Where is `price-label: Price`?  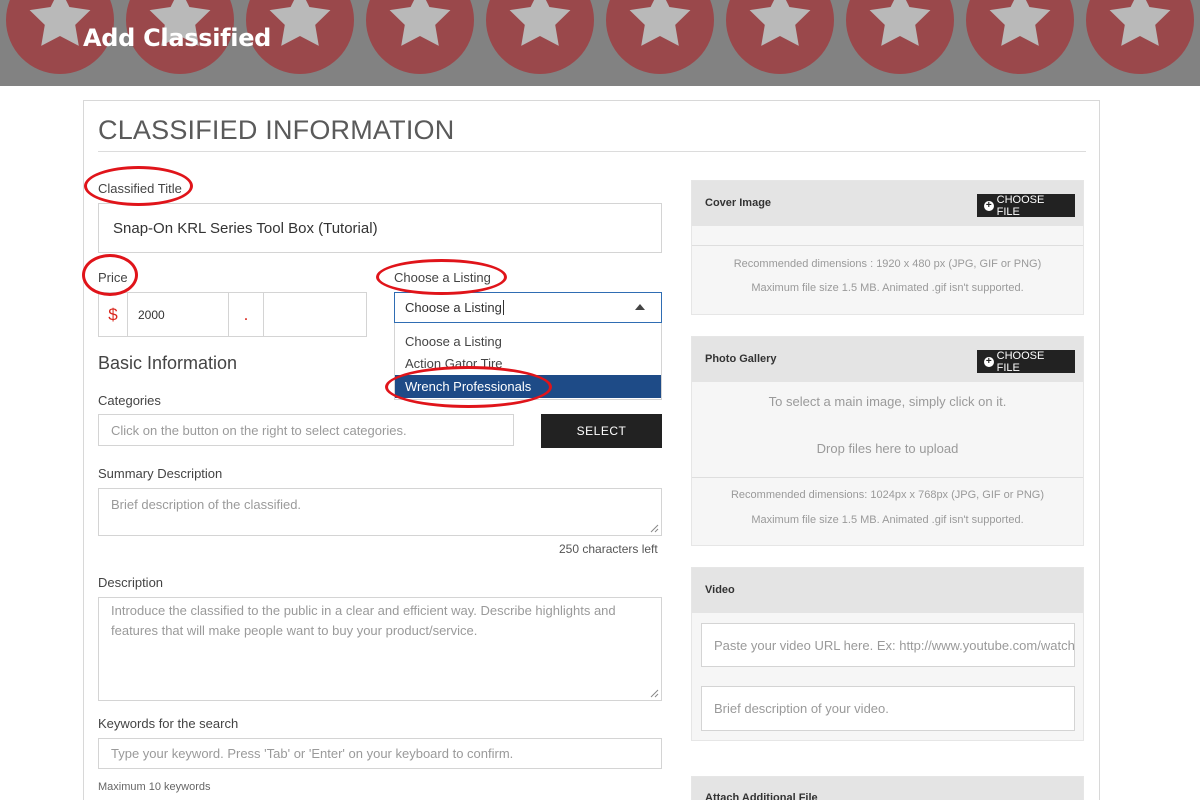
price-label: Price is located at coordinates (113, 277).